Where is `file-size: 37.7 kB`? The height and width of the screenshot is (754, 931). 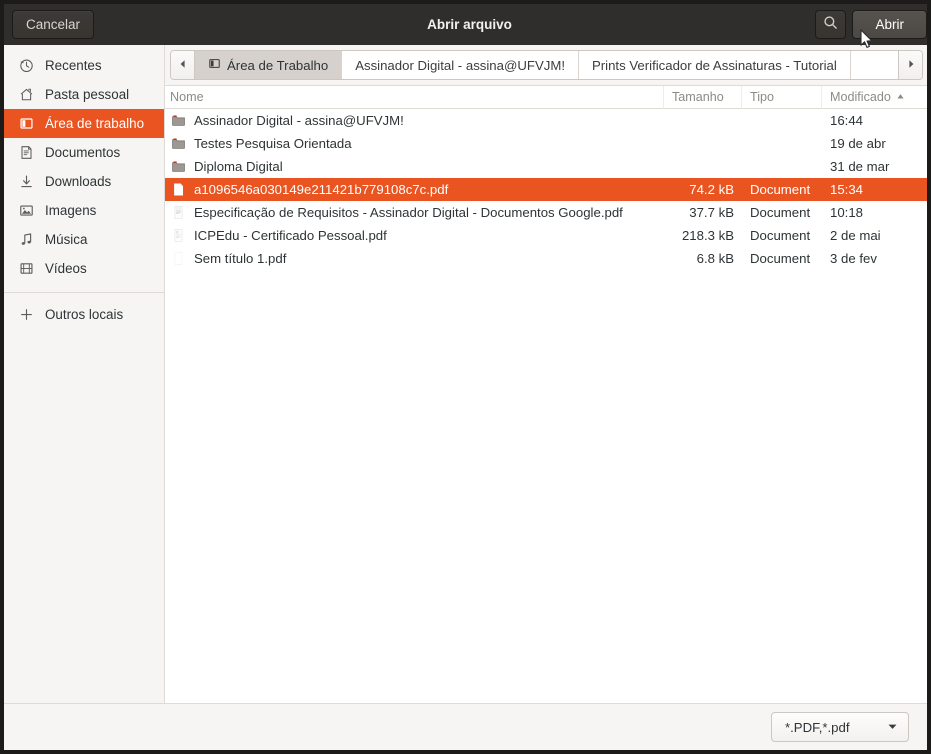
file-size: 37.7 kB is located at coordinates (711, 212).